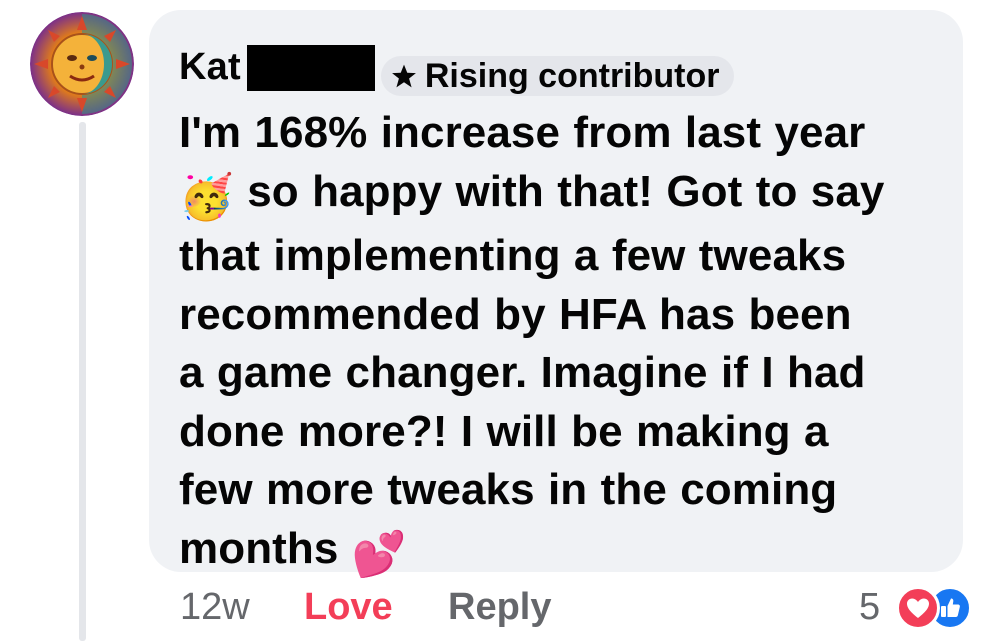  What do you see at coordinates (348, 607) in the screenshot?
I see `love-reaction-button: Love` at bounding box center [348, 607].